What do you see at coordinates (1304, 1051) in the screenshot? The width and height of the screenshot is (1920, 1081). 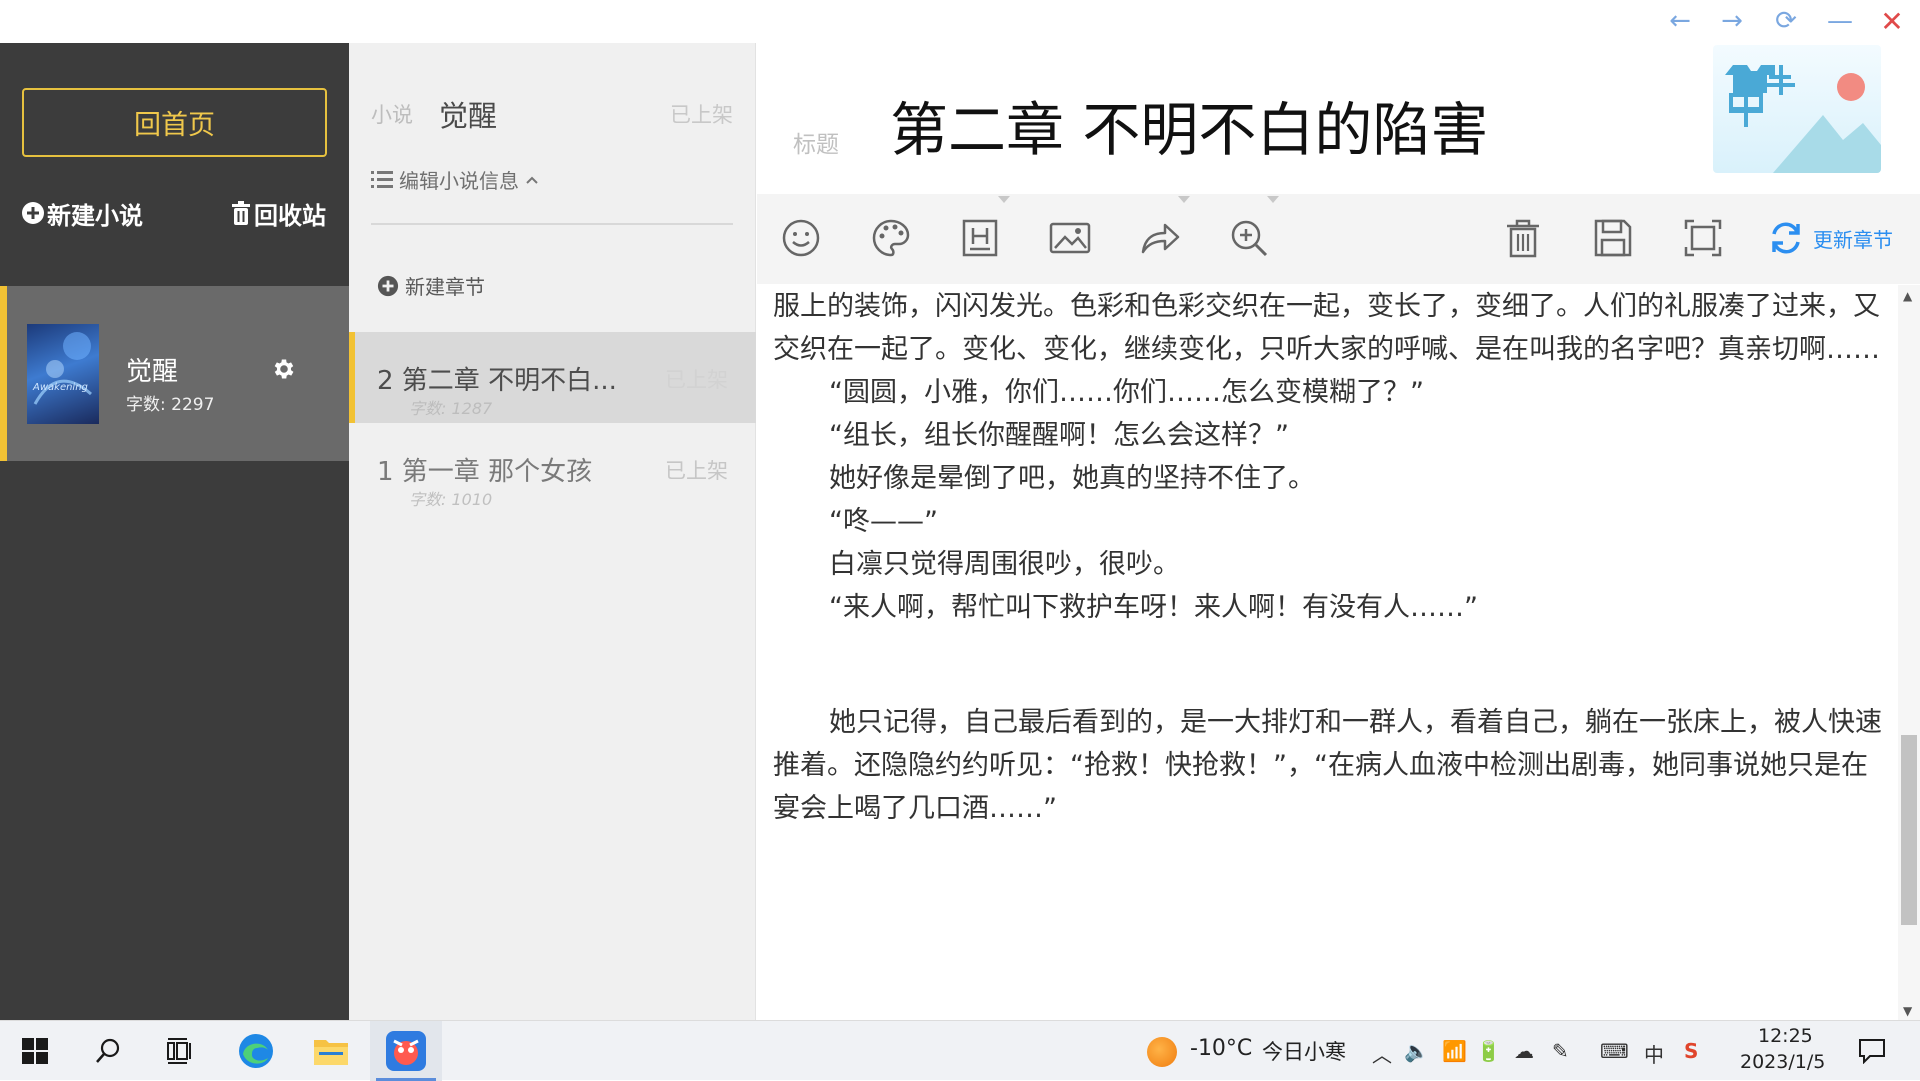 I see `weather-description: 今日小寒` at bounding box center [1304, 1051].